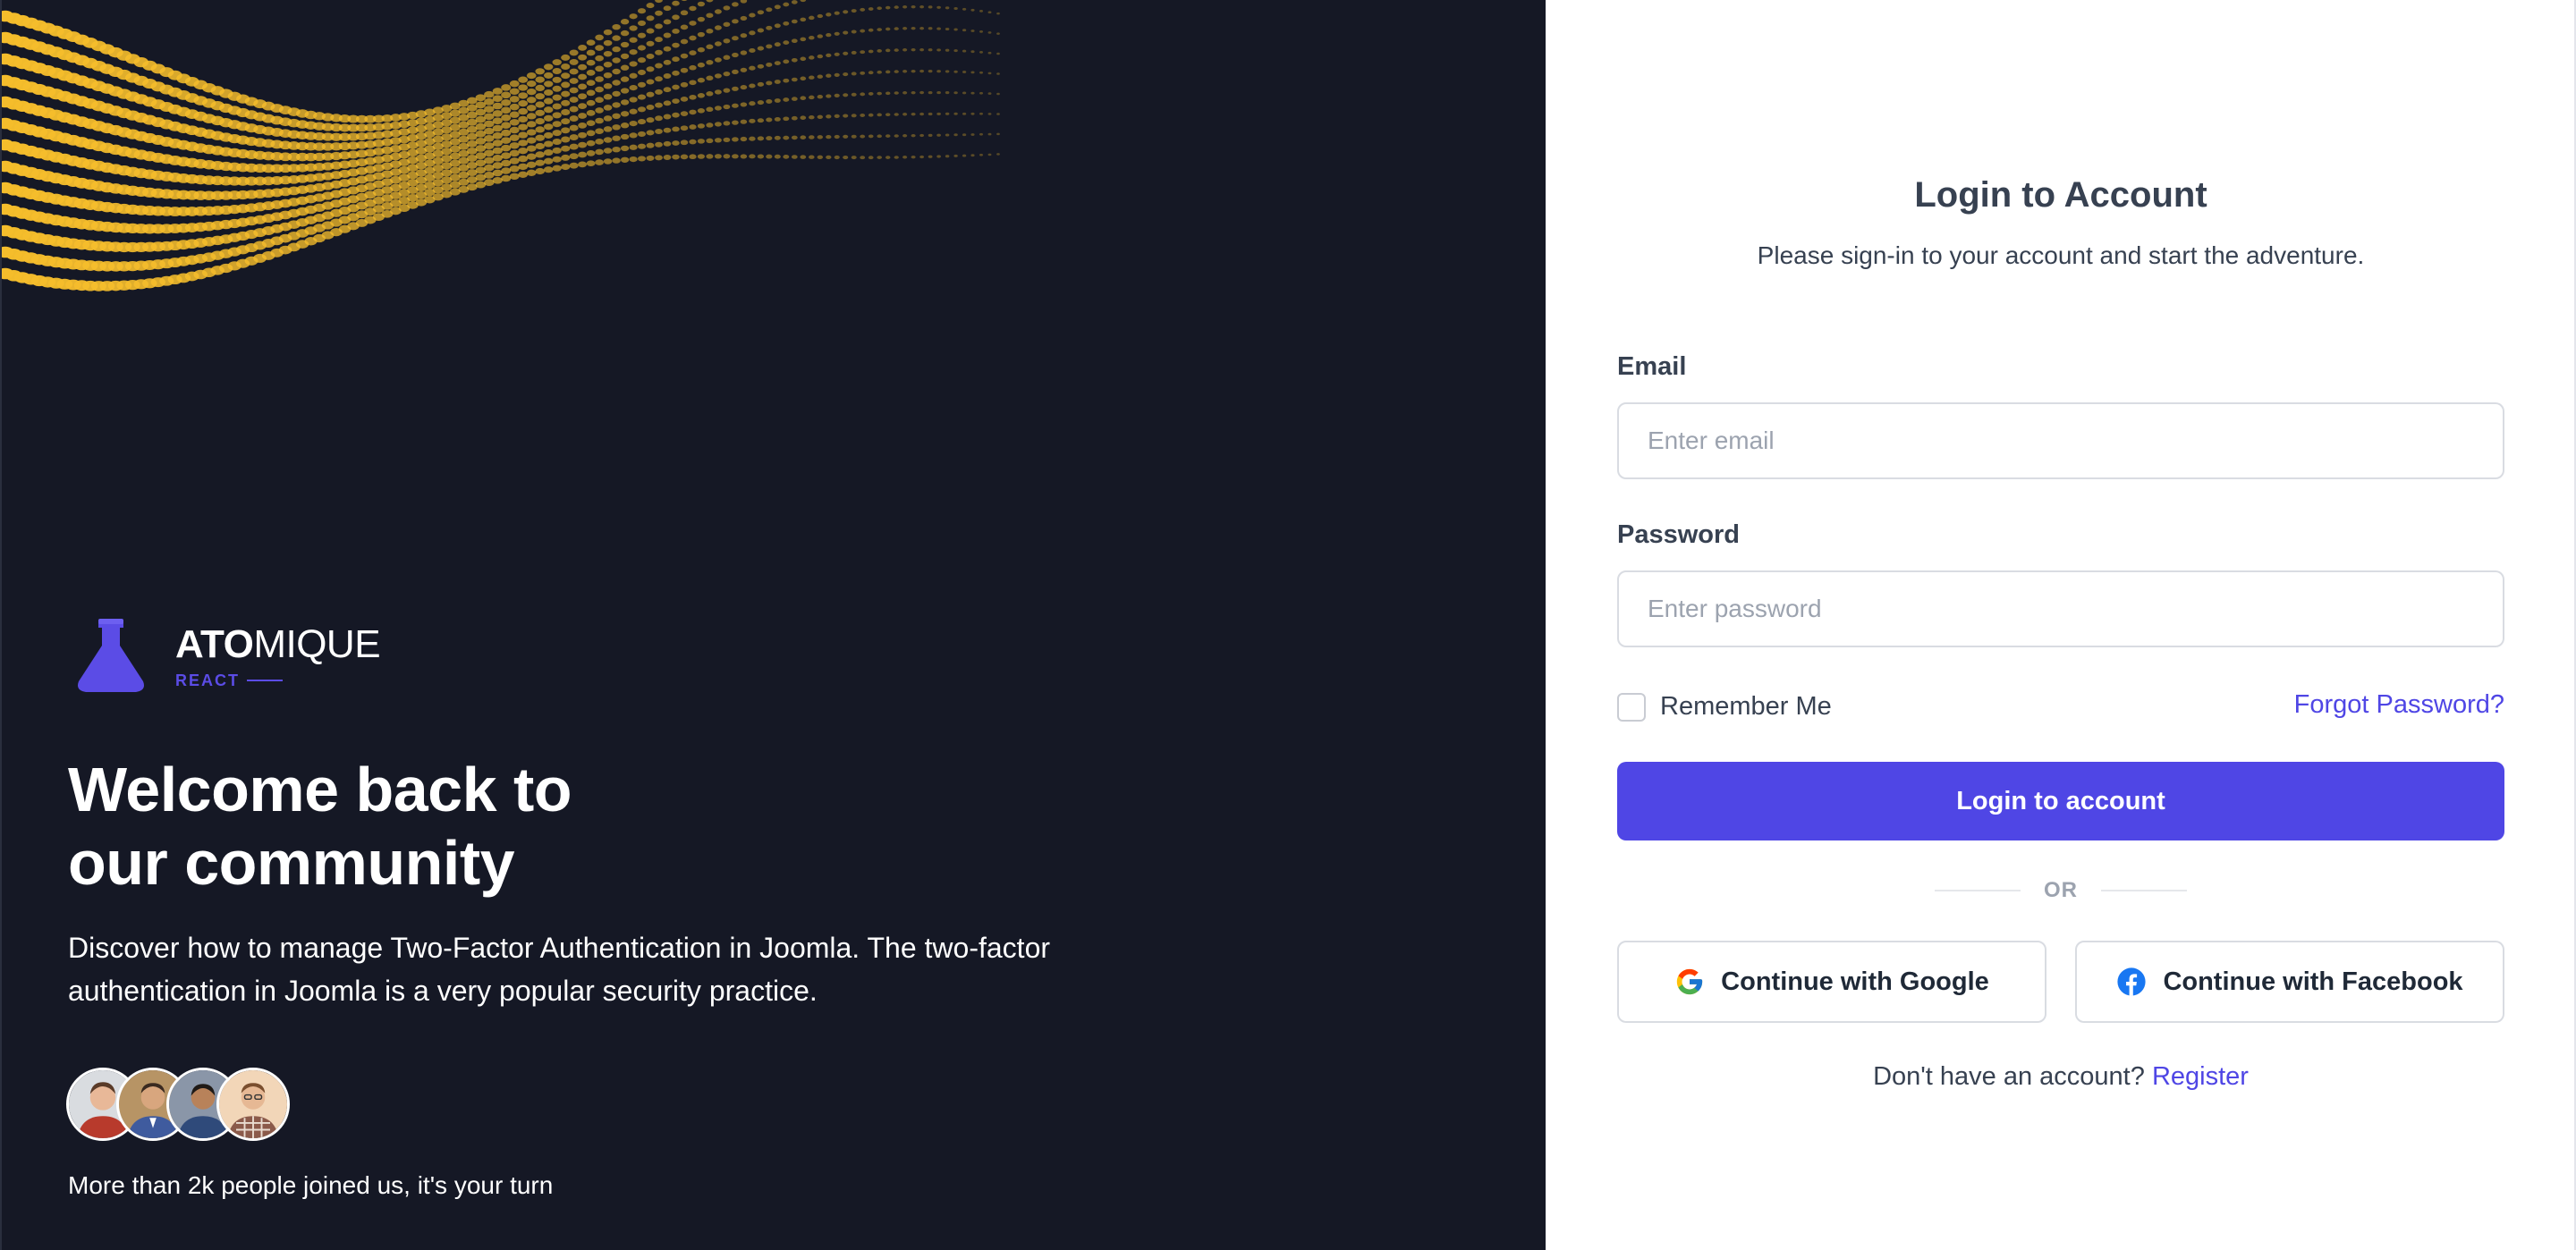 This screenshot has width=2576, height=1250. What do you see at coordinates (2060, 609) in the screenshot?
I see `password-field` at bounding box center [2060, 609].